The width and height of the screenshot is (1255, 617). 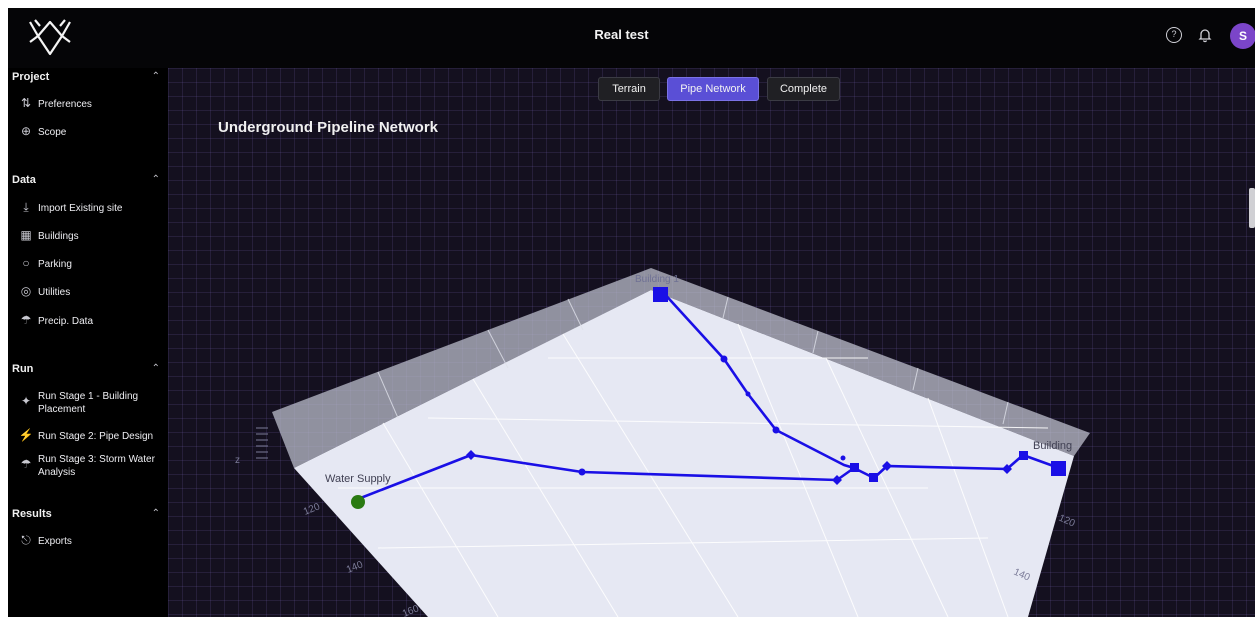 What do you see at coordinates (660, 294) in the screenshot?
I see `building-node-top` at bounding box center [660, 294].